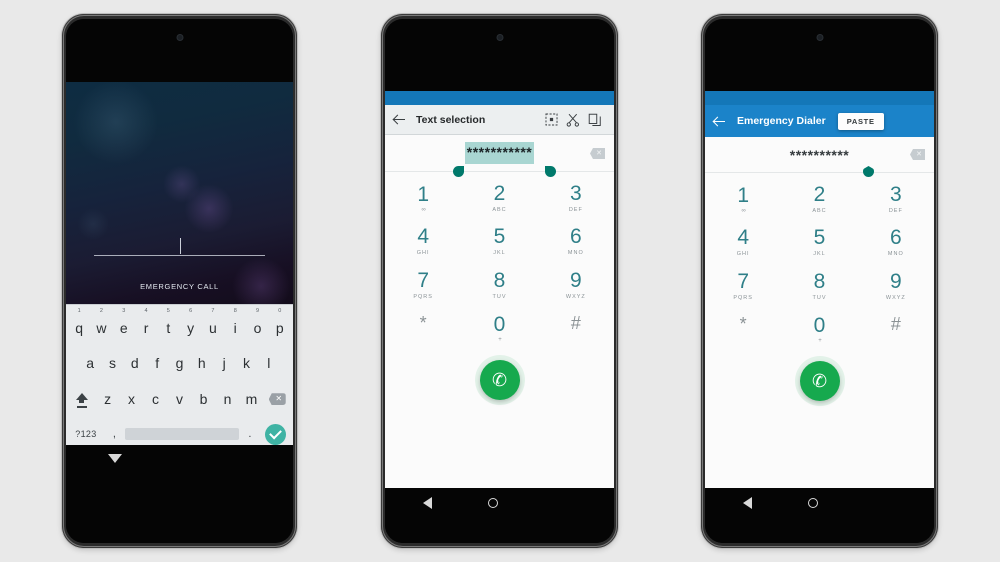 The height and width of the screenshot is (562, 1000). Describe the element at coordinates (246, 362) in the screenshot. I see `key-k: k` at that location.